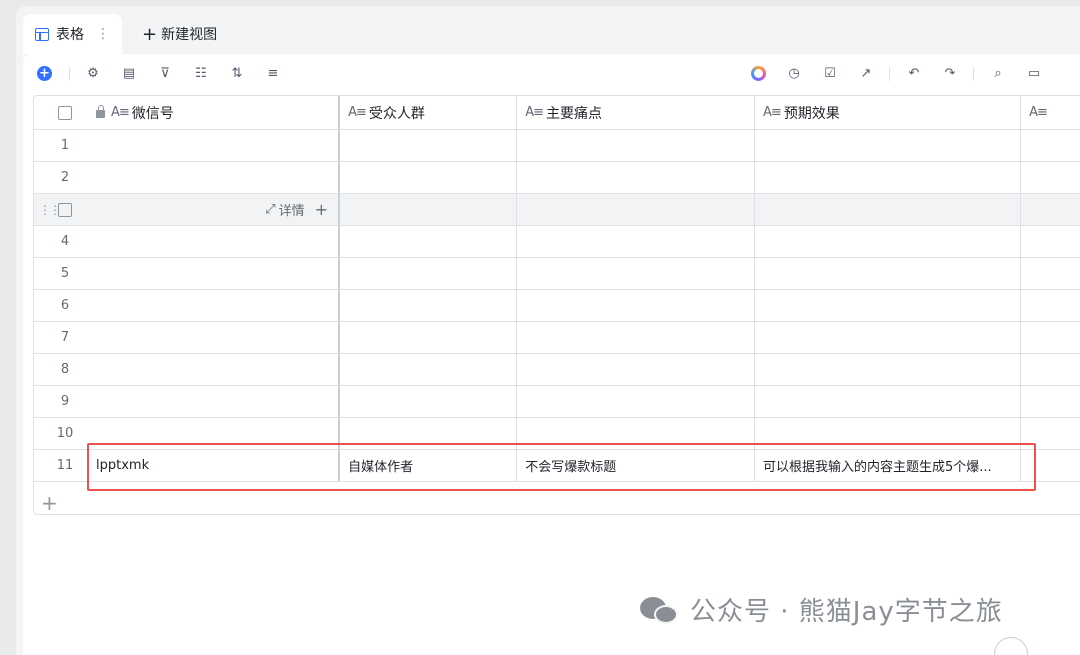 The image size is (1080, 655). What do you see at coordinates (50, 210) in the screenshot?
I see `drag-handle-icon: ⋮⋮` at bounding box center [50, 210].